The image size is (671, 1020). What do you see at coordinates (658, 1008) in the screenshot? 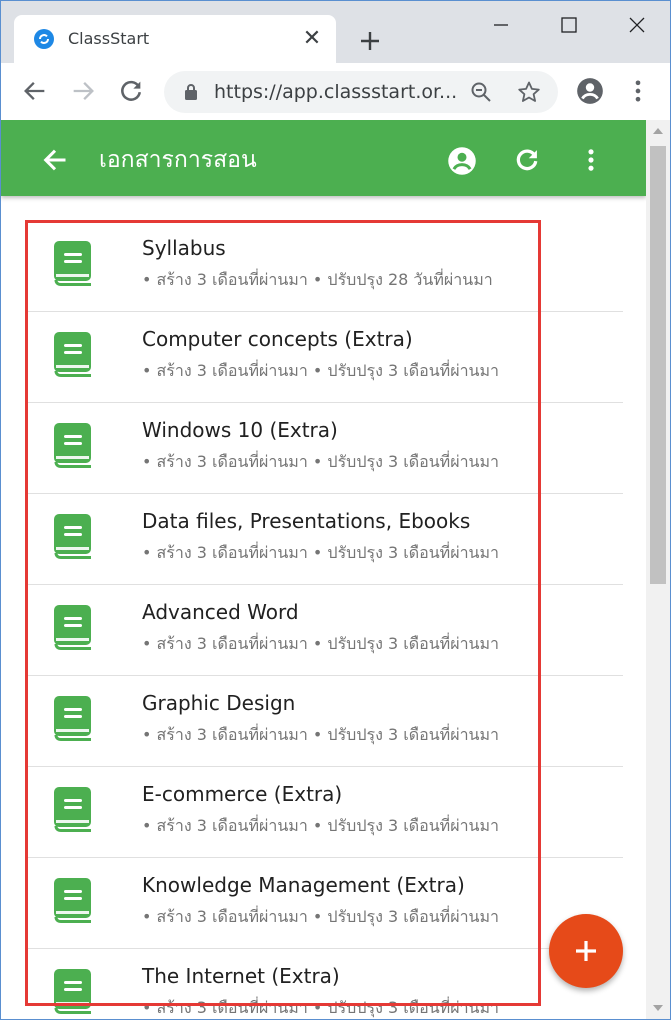
I see `scroll-down-arrow-icon` at bounding box center [658, 1008].